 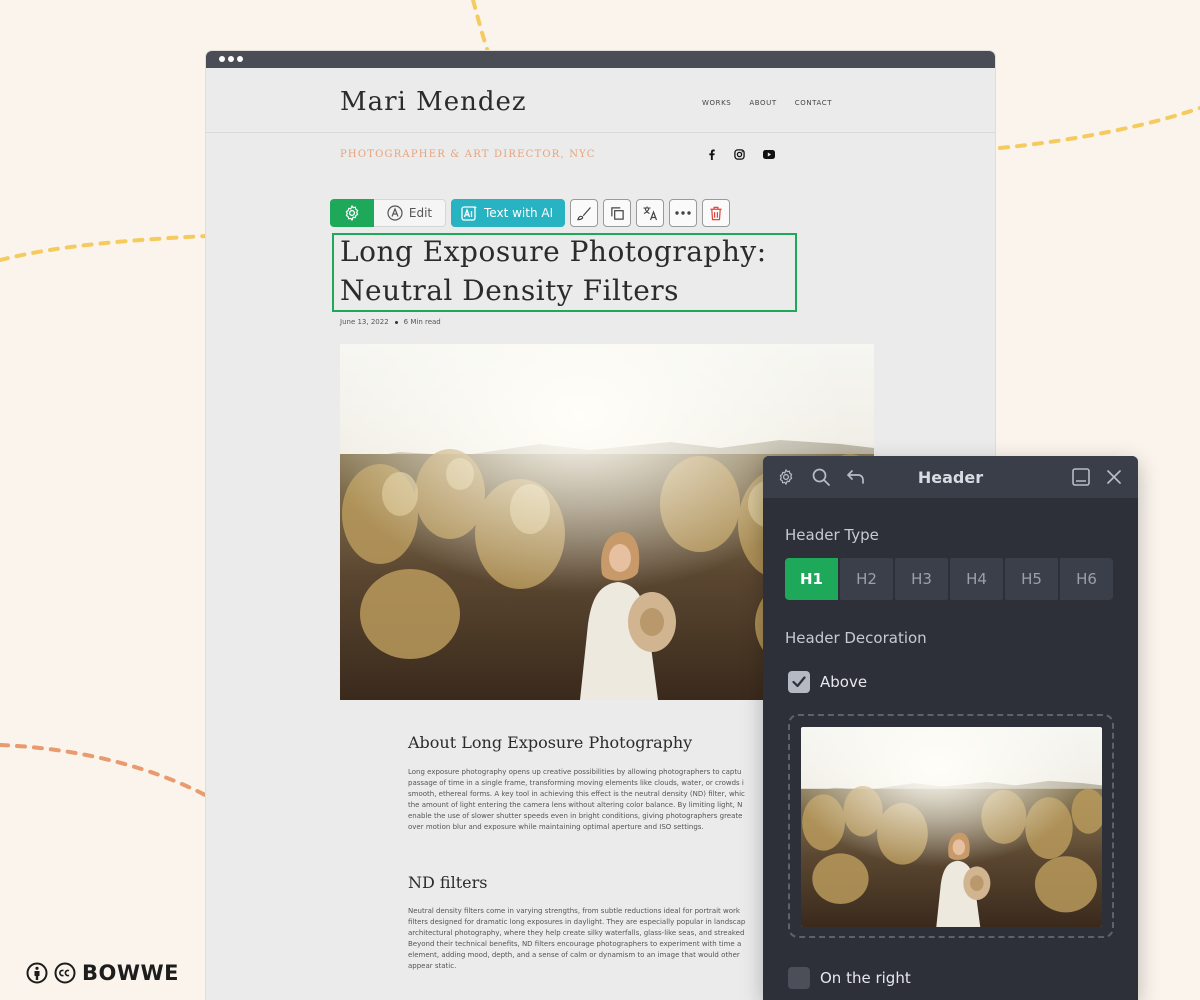 I want to click on brush-icon, so click(x=583, y=213).